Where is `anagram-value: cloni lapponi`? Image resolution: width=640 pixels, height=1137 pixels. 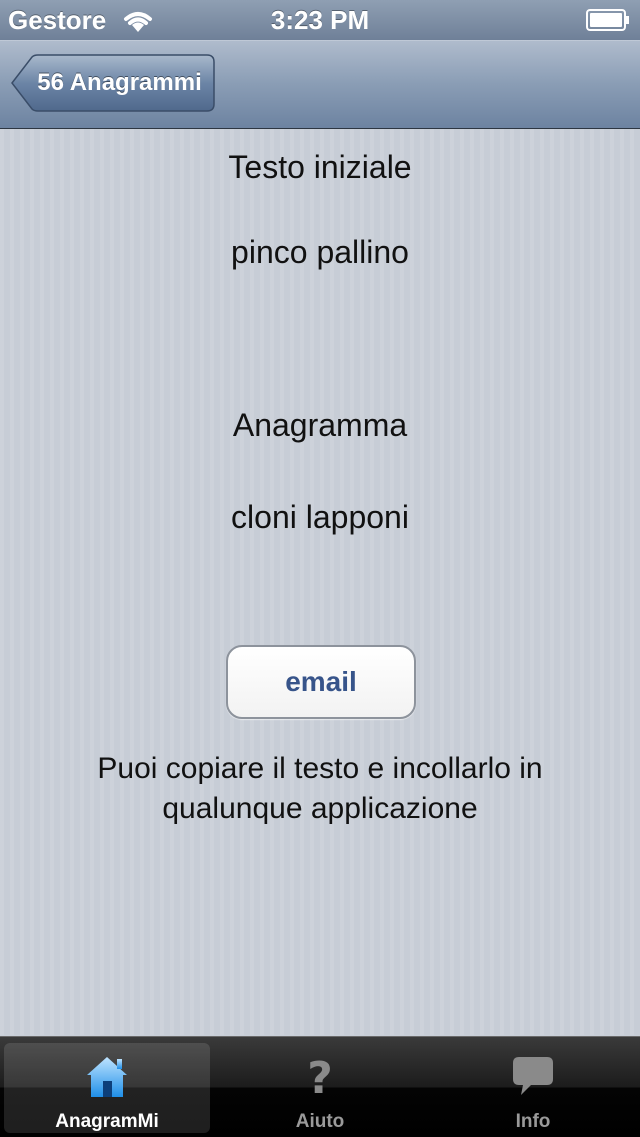
anagram-value: cloni lapponi is located at coordinates (320, 517).